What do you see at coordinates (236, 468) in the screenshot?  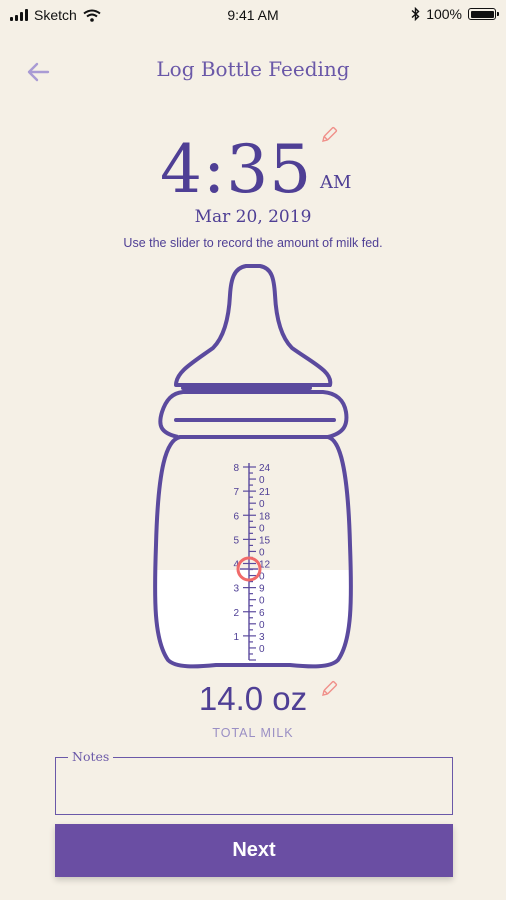 I see `scale-label-oz: 8` at bounding box center [236, 468].